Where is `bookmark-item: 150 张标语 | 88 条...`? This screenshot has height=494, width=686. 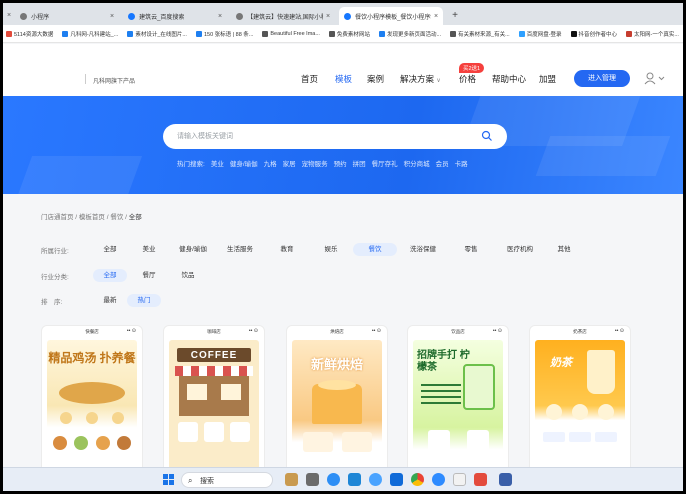 bookmark-item: 150 张标语 | 88 条... is located at coordinates (224, 34).